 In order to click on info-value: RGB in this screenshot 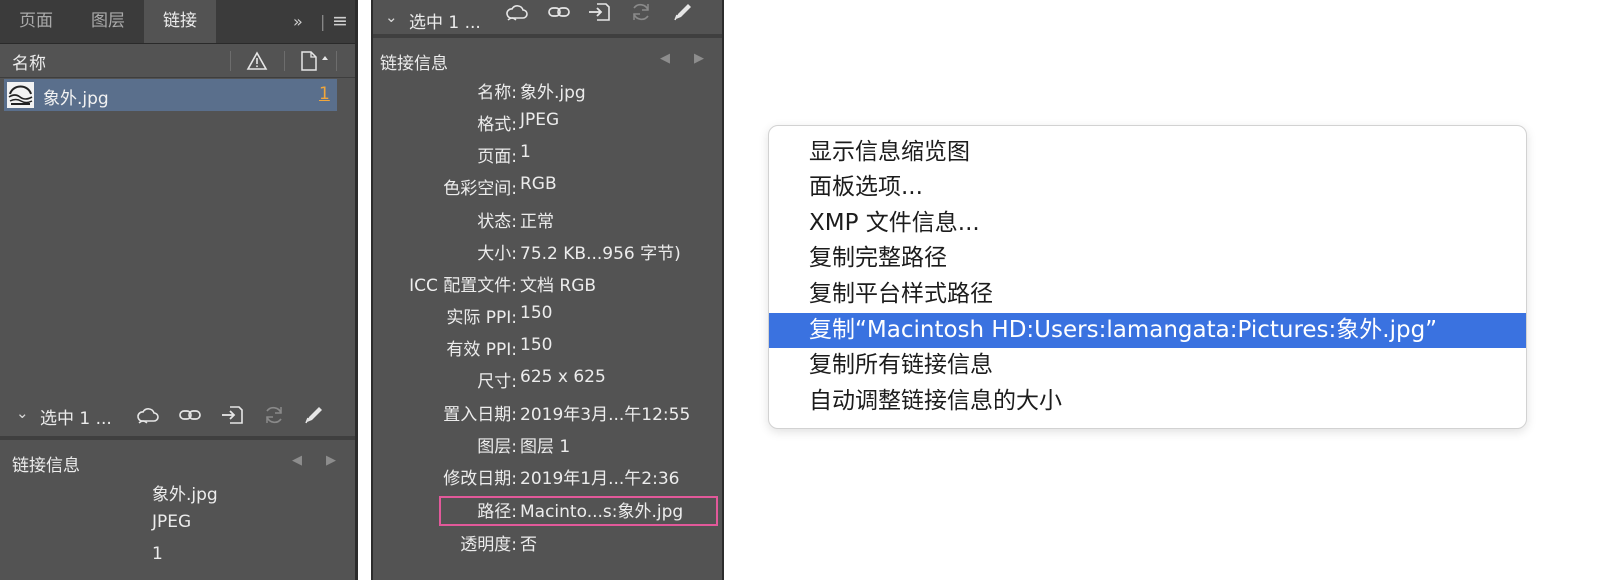, I will do `click(538, 184)`.